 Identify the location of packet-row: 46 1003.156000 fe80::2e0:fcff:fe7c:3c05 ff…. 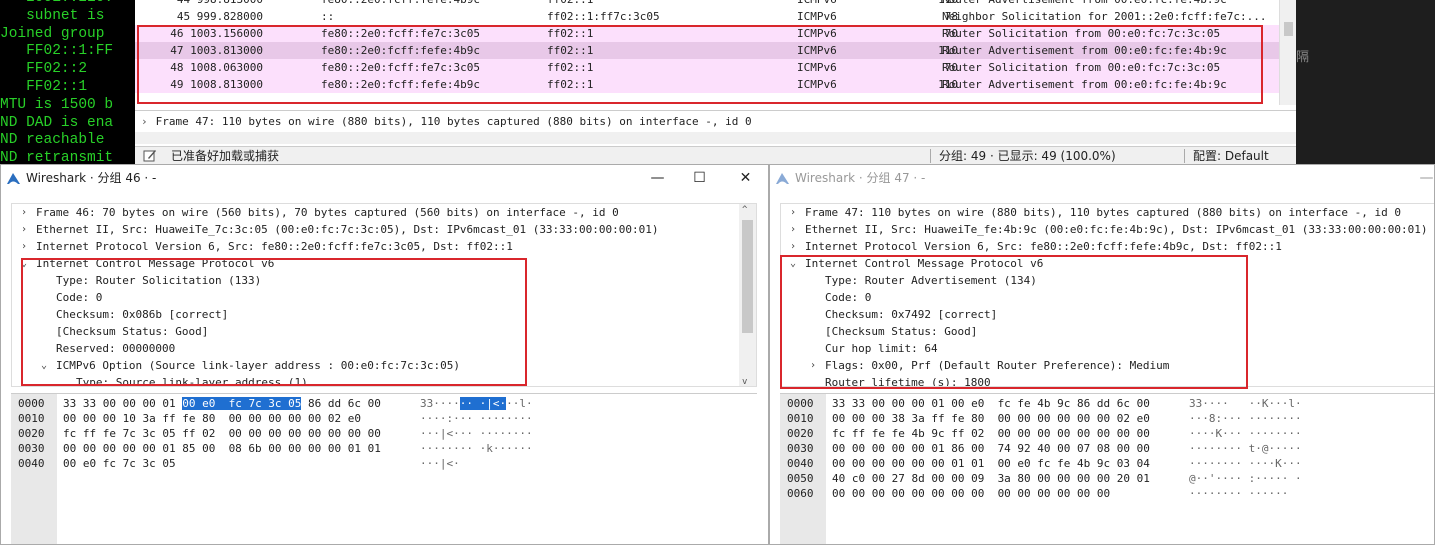
(707, 33).